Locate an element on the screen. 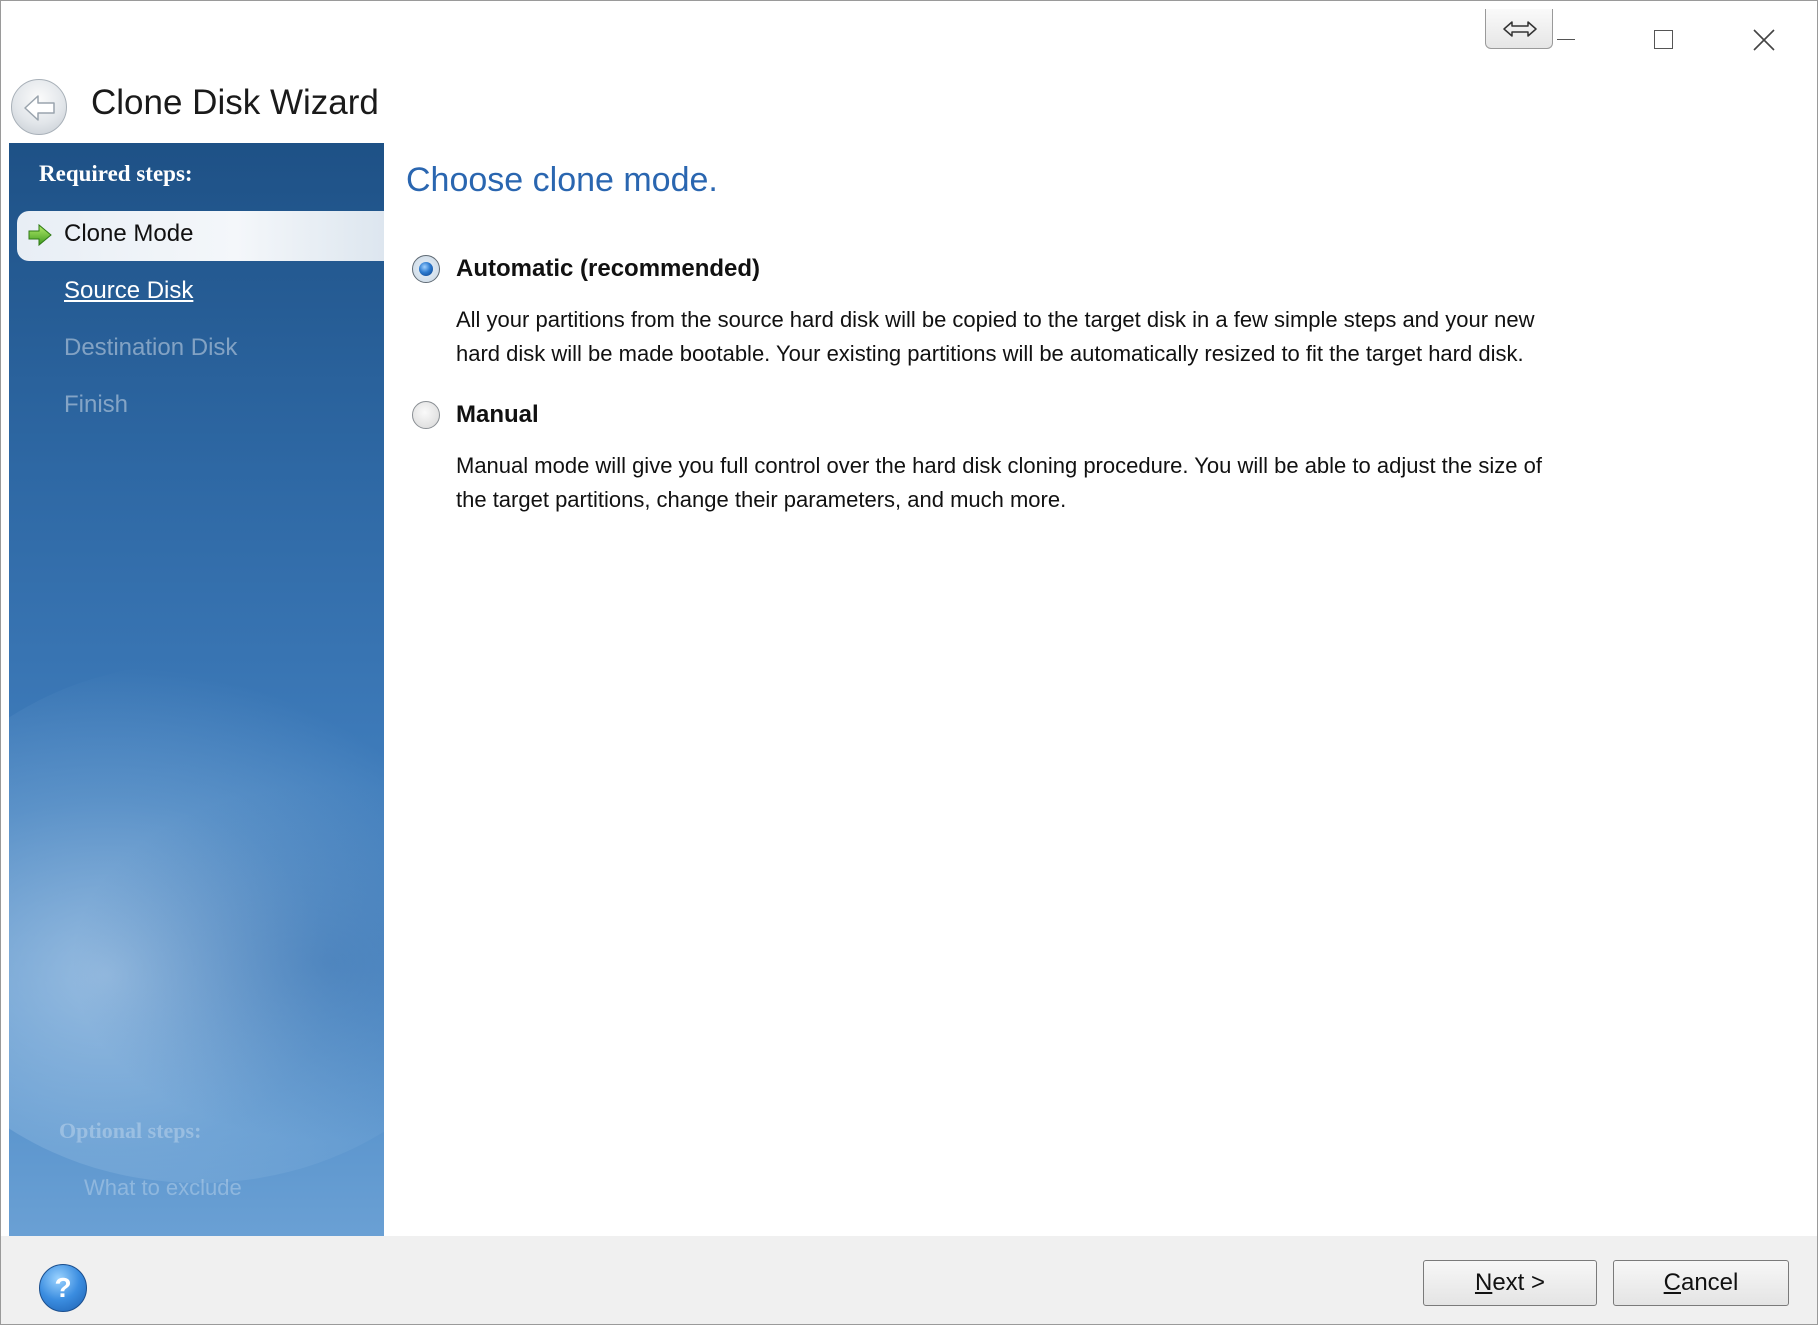 The image size is (1818, 1325). automatic-radio is located at coordinates (426, 269).